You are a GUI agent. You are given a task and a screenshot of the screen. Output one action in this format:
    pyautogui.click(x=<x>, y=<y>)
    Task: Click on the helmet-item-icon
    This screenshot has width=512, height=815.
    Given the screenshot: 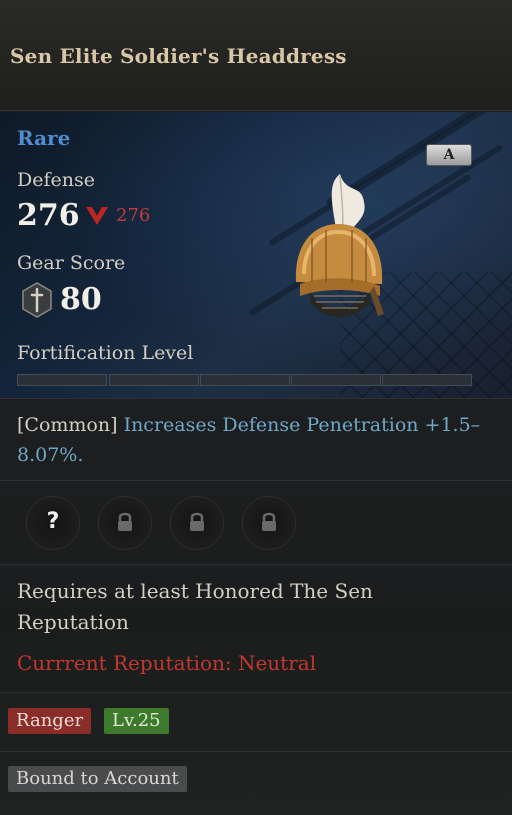 What is the action you would take?
    pyautogui.click(x=339, y=245)
    